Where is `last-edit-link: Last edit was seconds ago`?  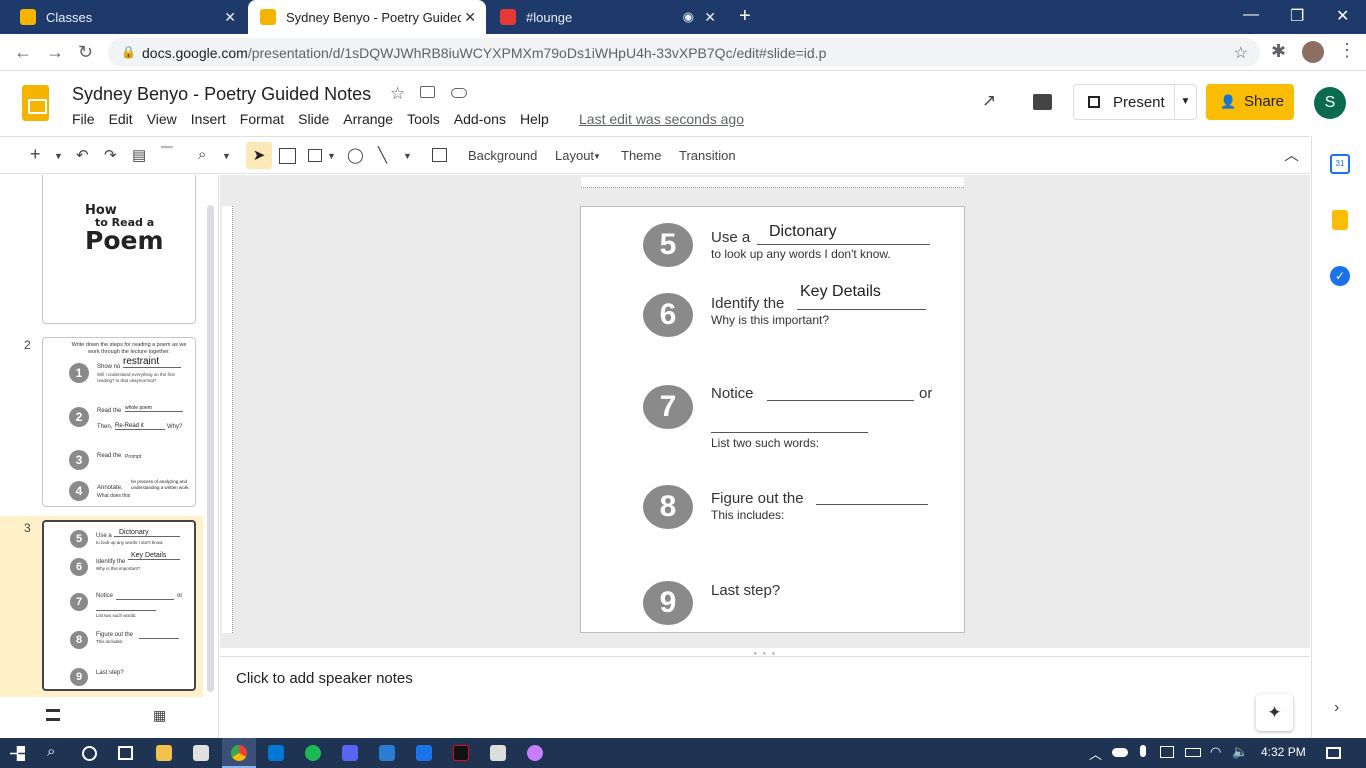 last-edit-link: Last edit was seconds ago is located at coordinates (661, 119).